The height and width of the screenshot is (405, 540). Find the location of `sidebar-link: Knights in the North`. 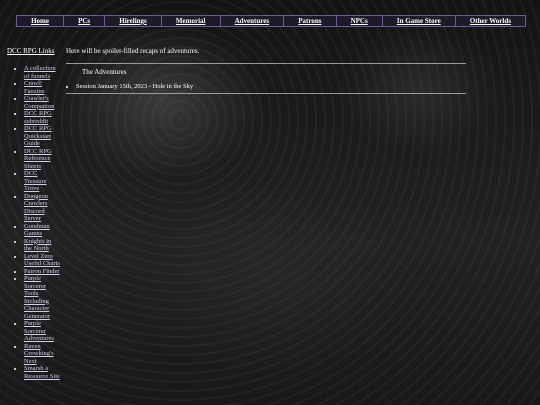

sidebar-link: Knights in the North is located at coordinates (37, 245).